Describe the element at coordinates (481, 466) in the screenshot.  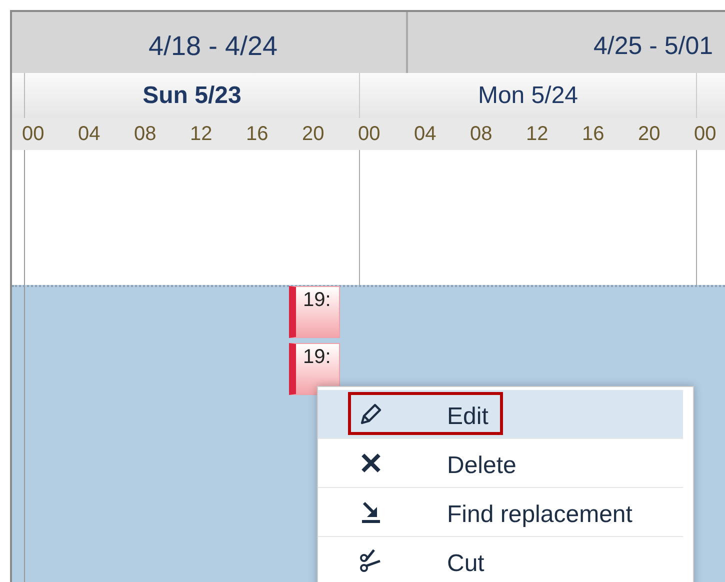
I see `menu-item-label: Delete` at that location.